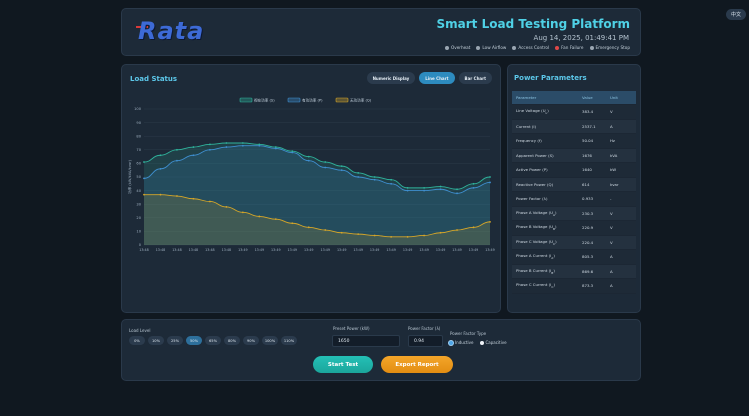 This screenshot has width=749, height=416. I want to click on status-label: Overheat, so click(460, 47).